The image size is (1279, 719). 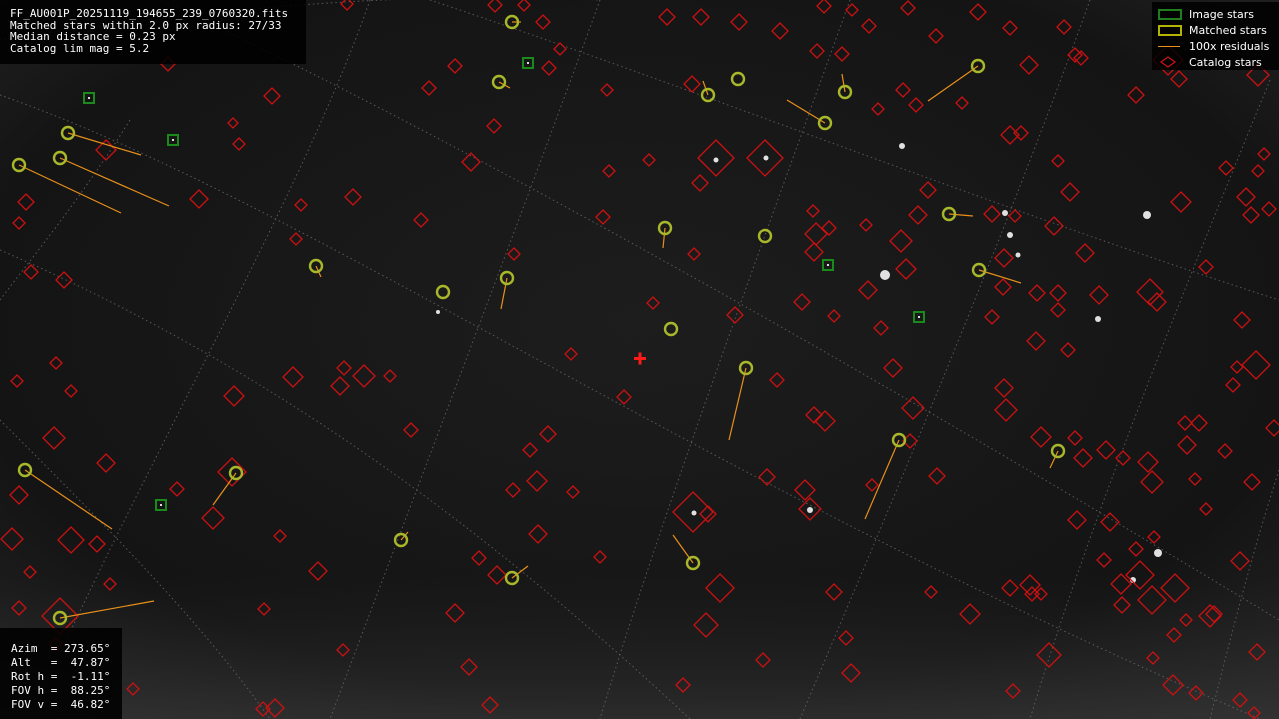 I want to click on legend-item-matched-stars: Matched stars, so click(x=1218, y=30).